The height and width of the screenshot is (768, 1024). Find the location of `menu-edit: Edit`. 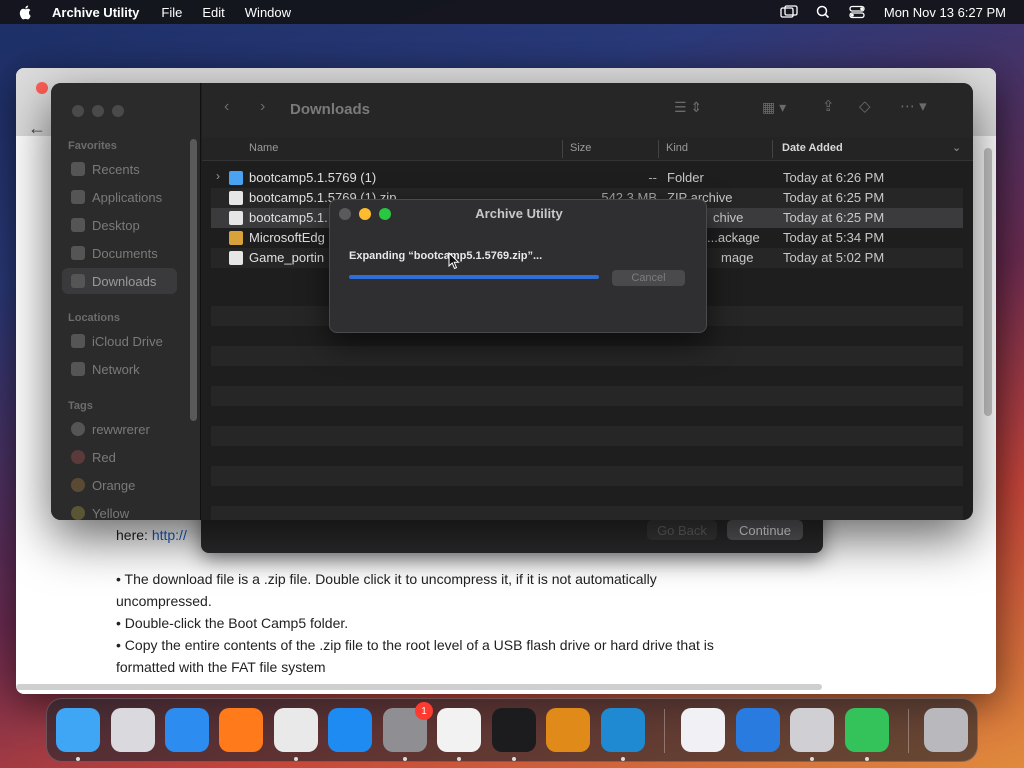

menu-edit: Edit is located at coordinates (213, 12).